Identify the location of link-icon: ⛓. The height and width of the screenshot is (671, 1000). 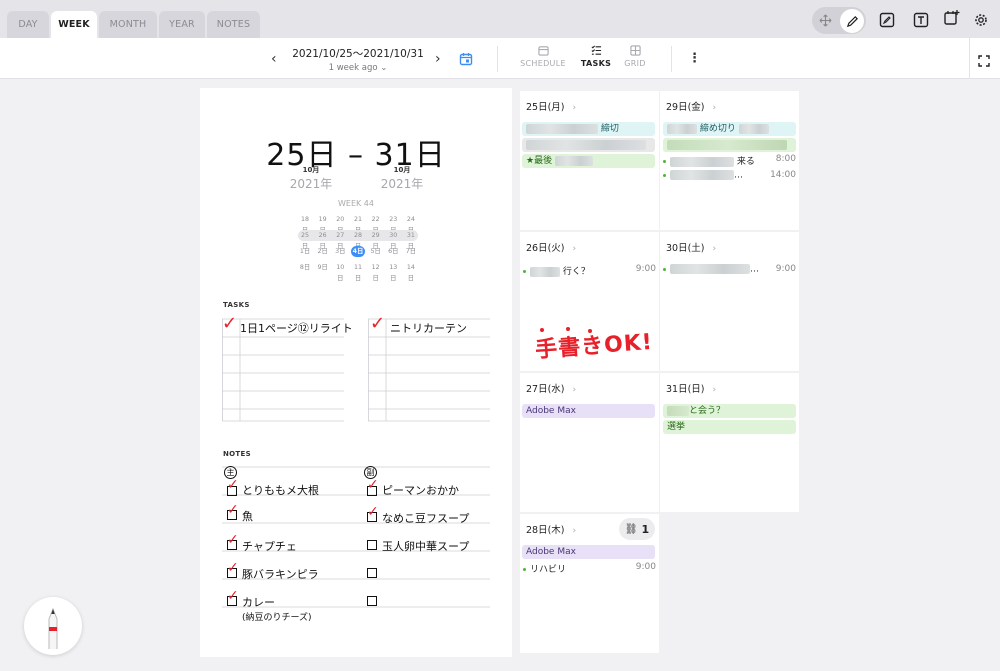
(631, 529).